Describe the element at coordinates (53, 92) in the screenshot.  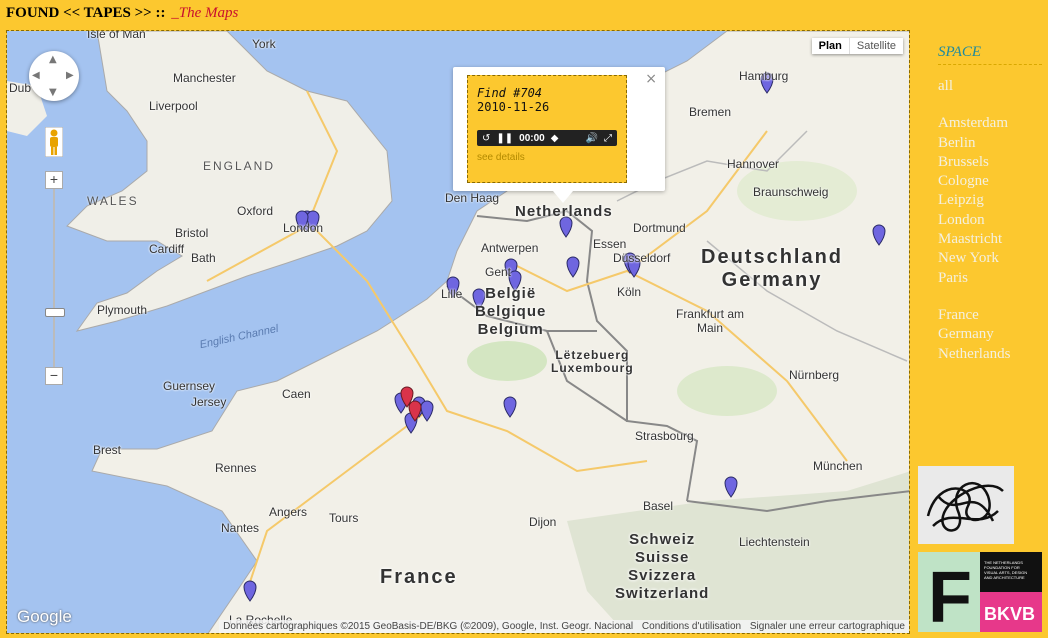
I see `pan-down-icon: ▼` at that location.